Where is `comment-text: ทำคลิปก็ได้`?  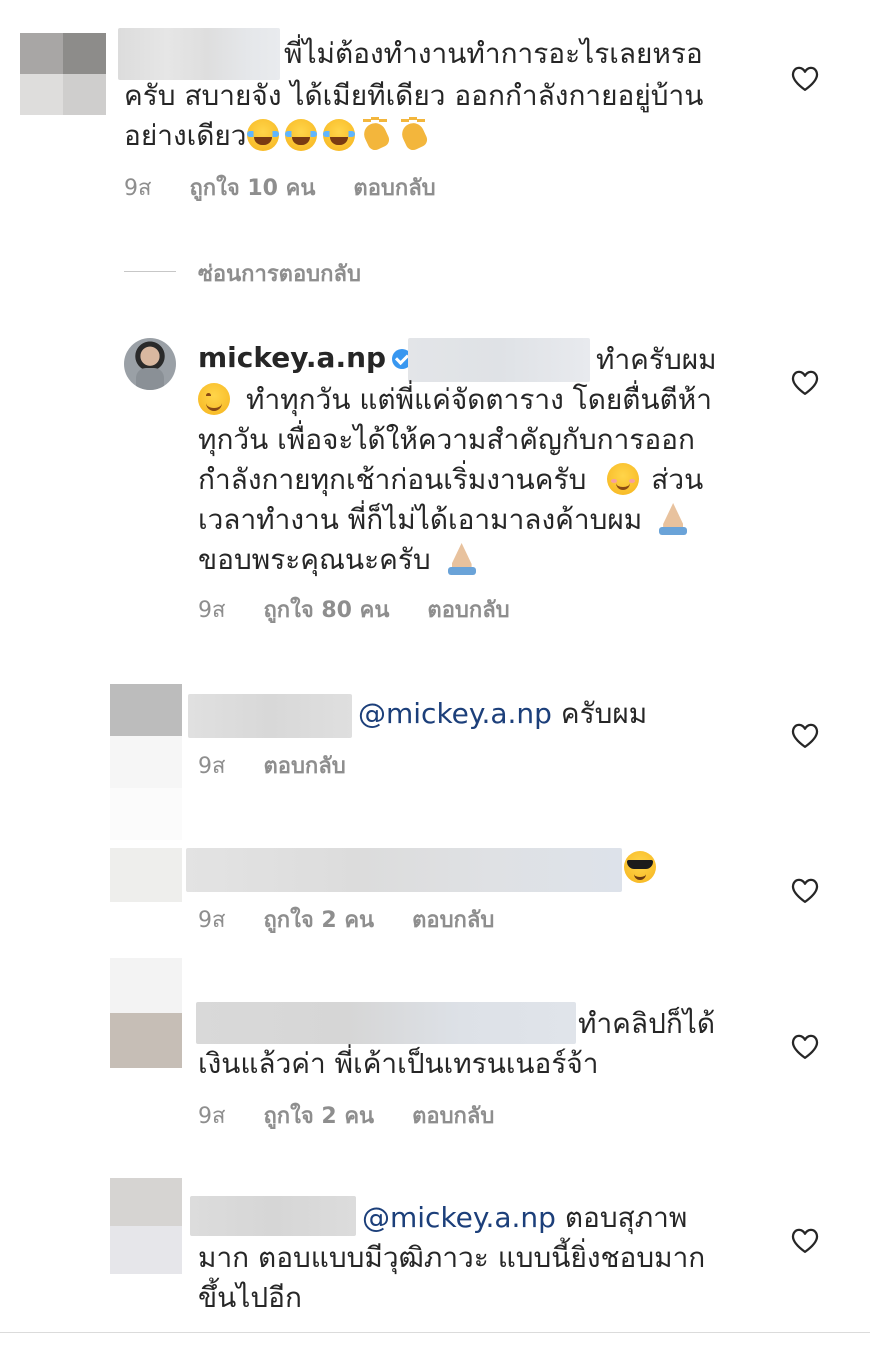 comment-text: ทำคลิปก็ได้ is located at coordinates (647, 1023).